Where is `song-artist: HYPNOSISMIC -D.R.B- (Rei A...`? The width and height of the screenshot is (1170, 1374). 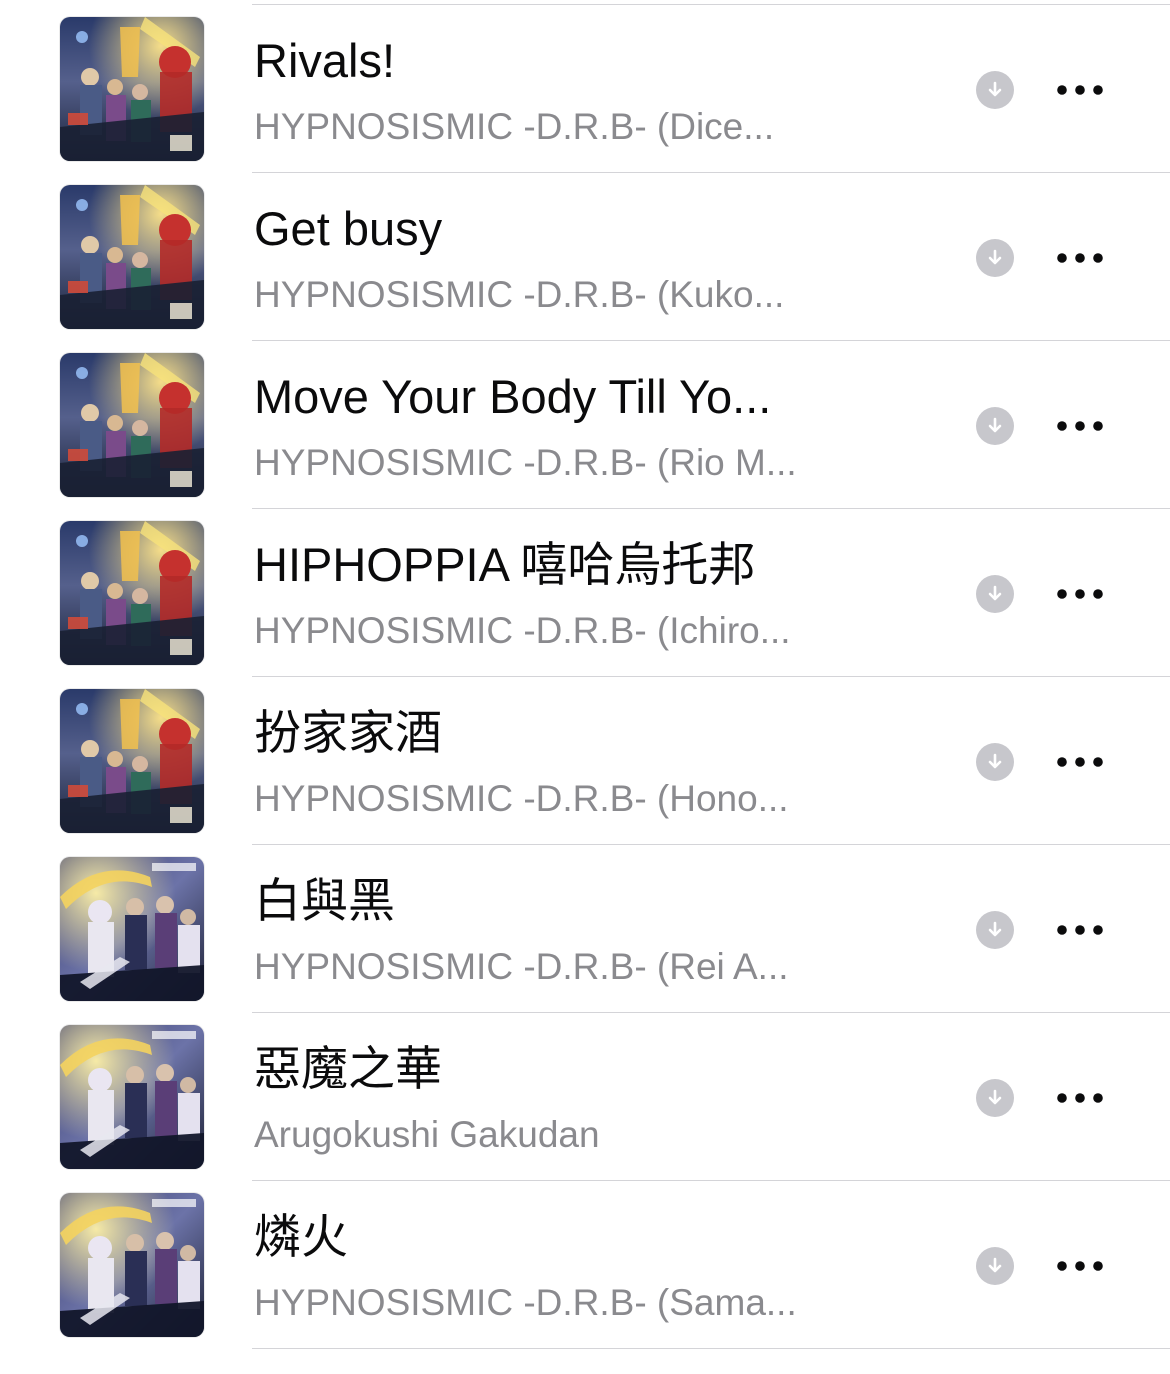 song-artist: HYPNOSISMIC -D.R.B- (Rei A... is located at coordinates (521, 966).